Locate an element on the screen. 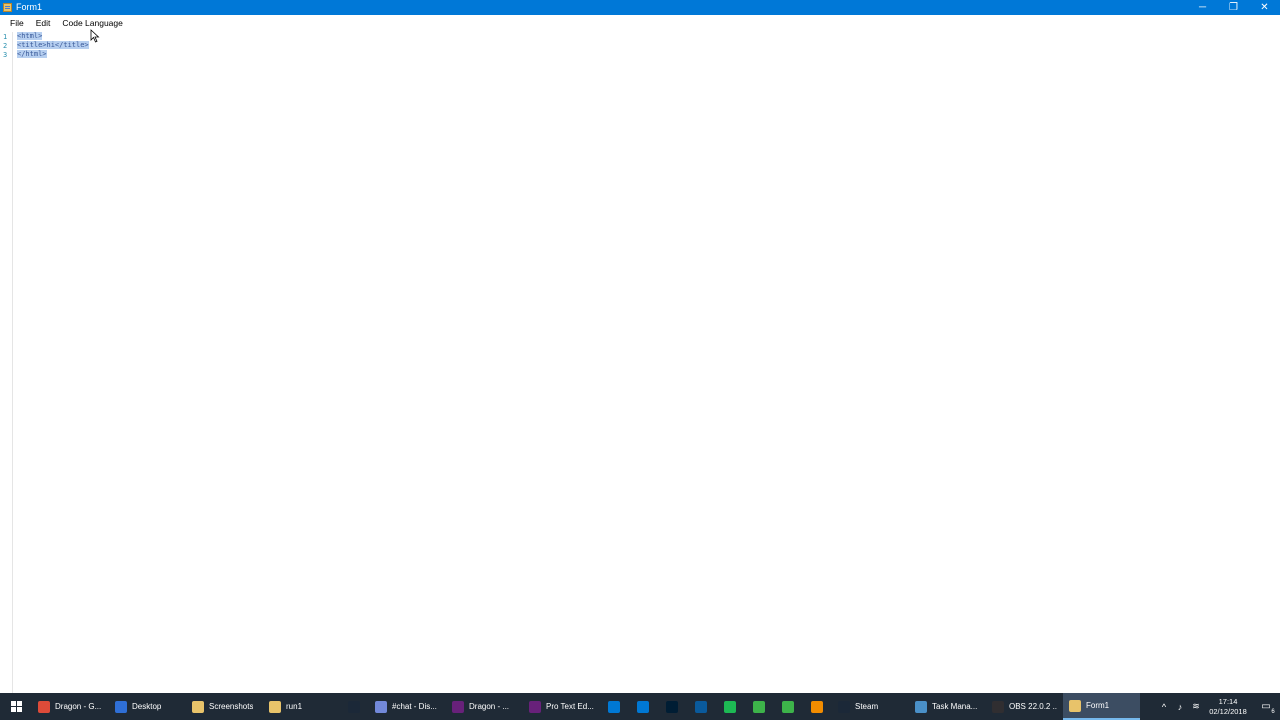 The width and height of the screenshot is (1280, 720). line-number: 3 is located at coordinates (5, 55).